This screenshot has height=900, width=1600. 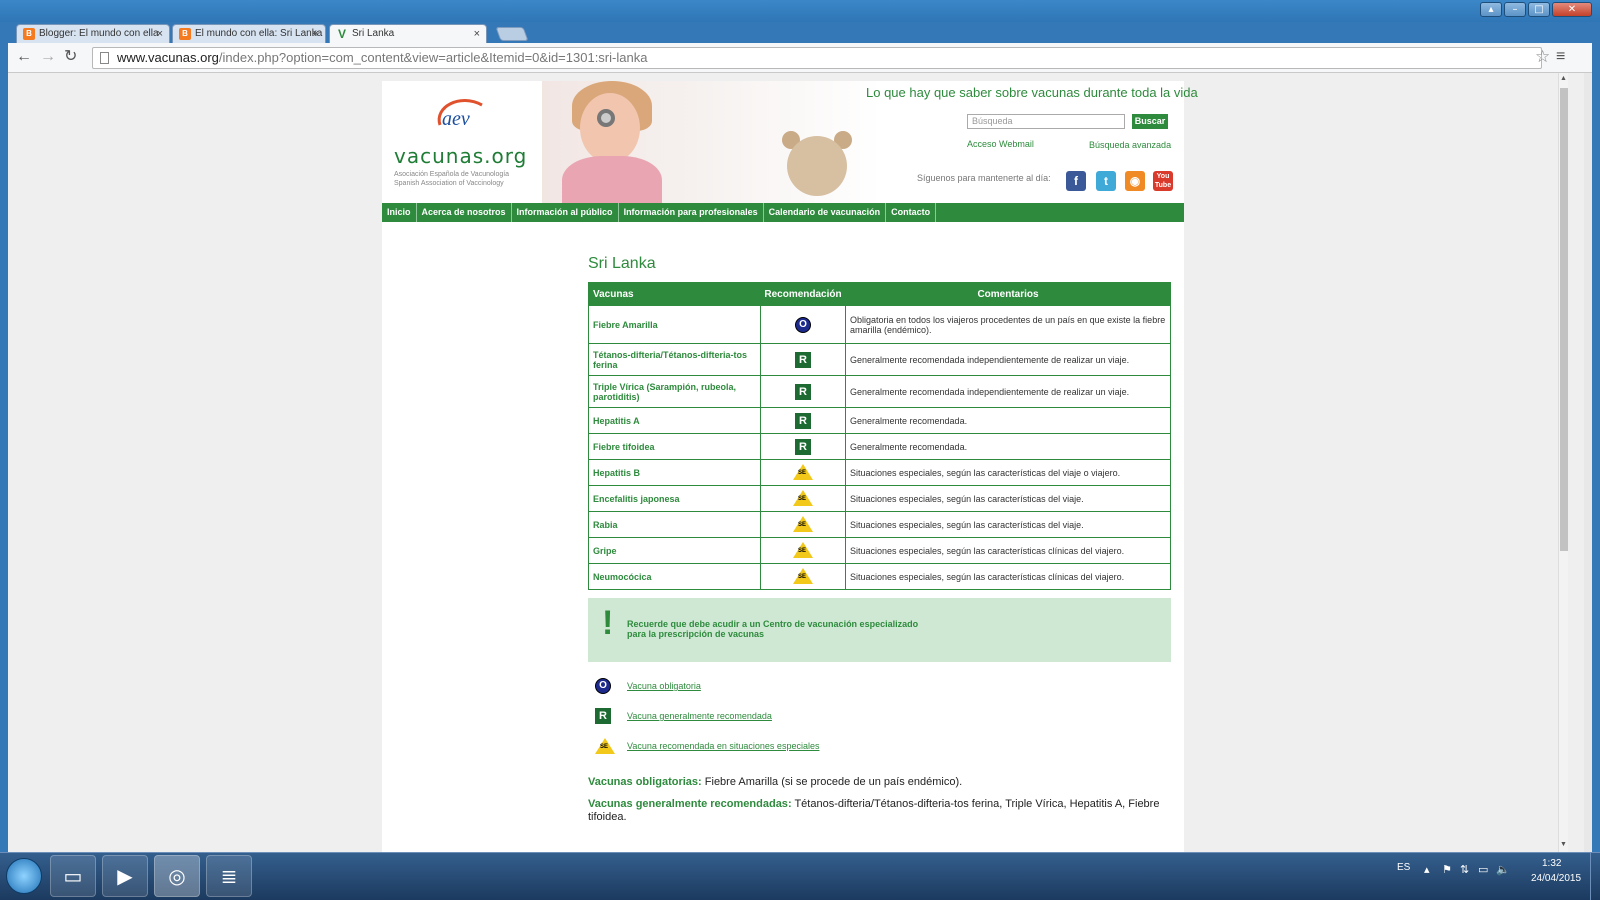 What do you see at coordinates (1539, 9) in the screenshot?
I see `maximize-button: □` at bounding box center [1539, 9].